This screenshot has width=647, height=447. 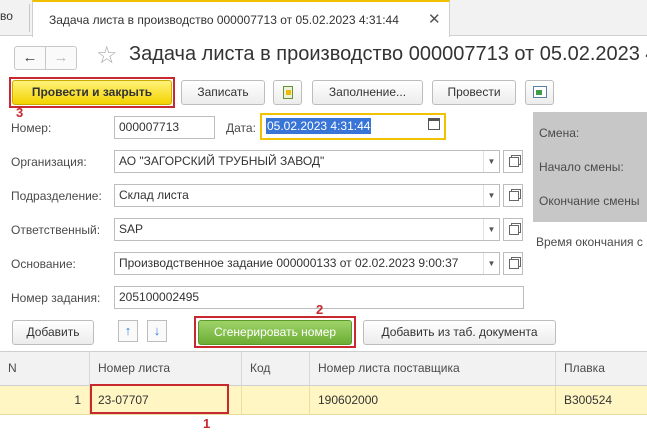 What do you see at coordinates (56, 230) in the screenshot?
I see `responsible-label: Ответственный:` at bounding box center [56, 230].